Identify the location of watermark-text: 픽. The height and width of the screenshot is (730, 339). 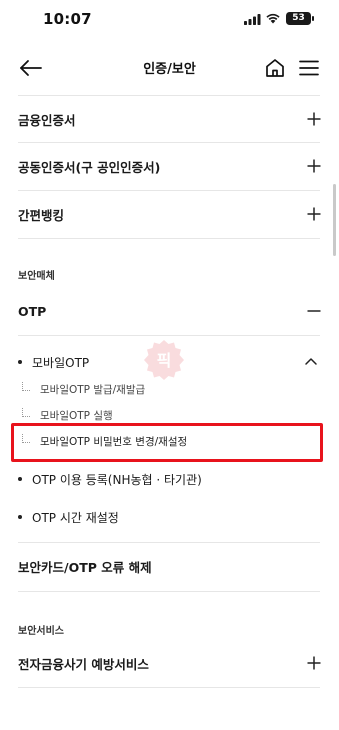
(164, 360).